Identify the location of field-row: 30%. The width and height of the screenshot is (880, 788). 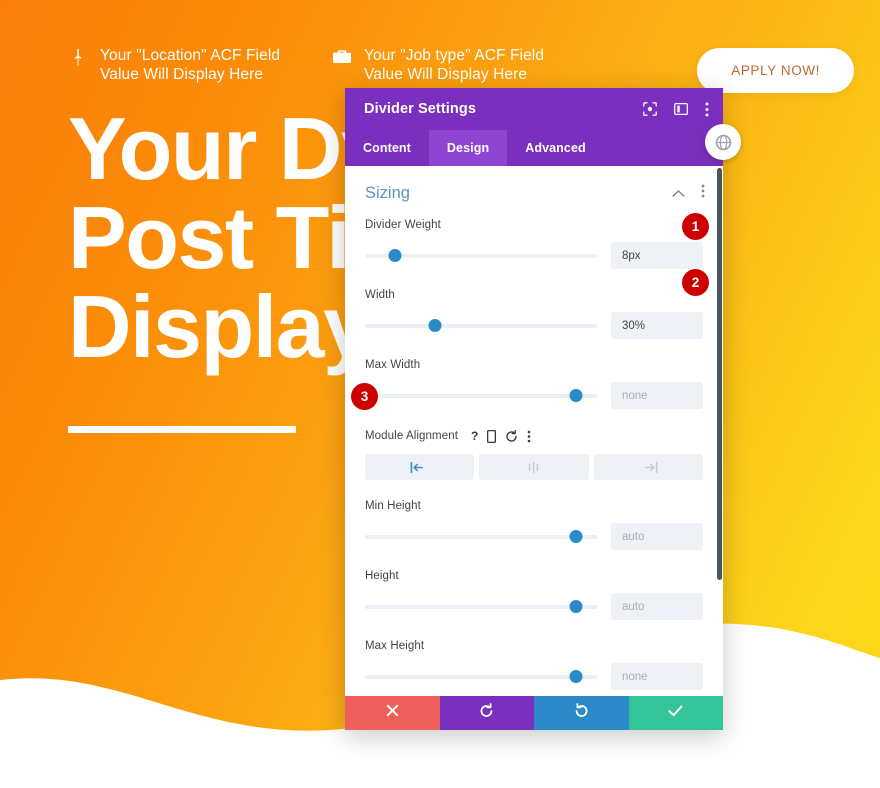
(534, 325).